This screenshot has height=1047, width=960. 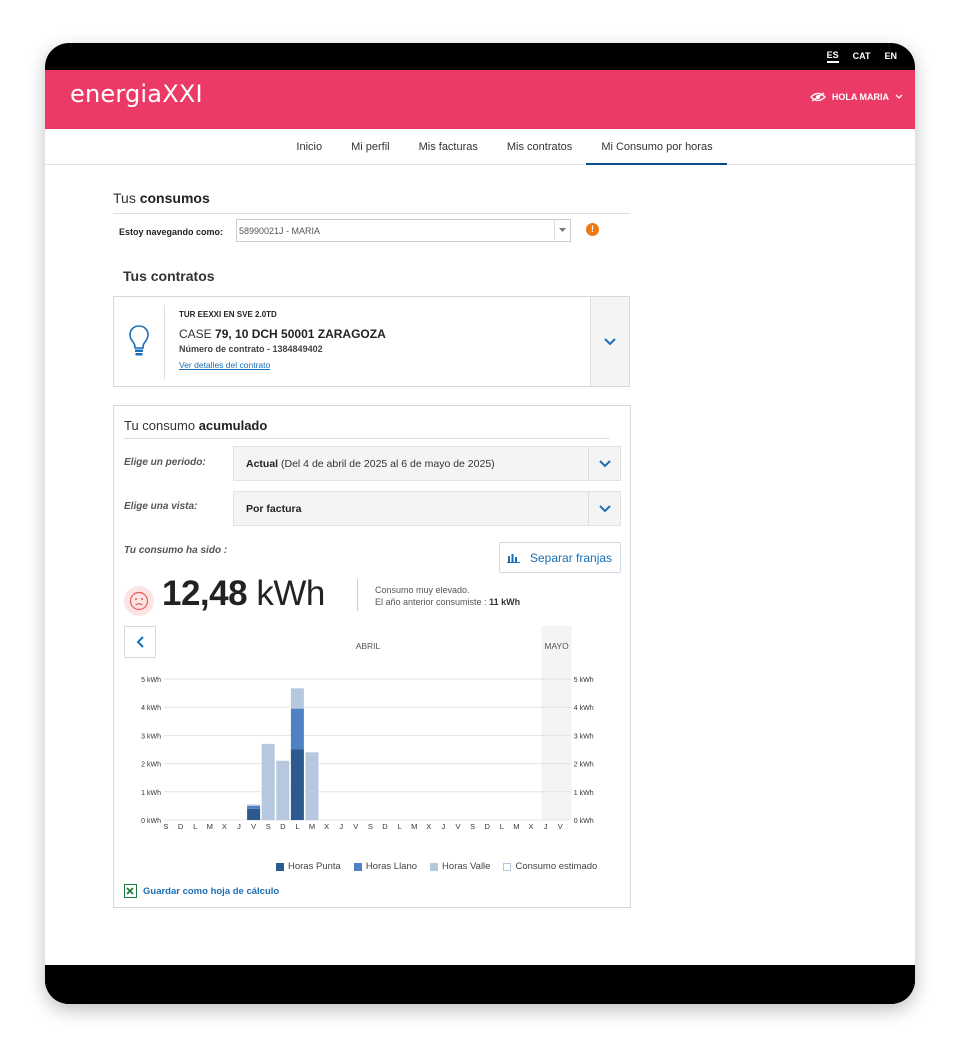 What do you see at coordinates (290, 593) in the screenshot?
I see `total-consumption-unit: kWh` at bounding box center [290, 593].